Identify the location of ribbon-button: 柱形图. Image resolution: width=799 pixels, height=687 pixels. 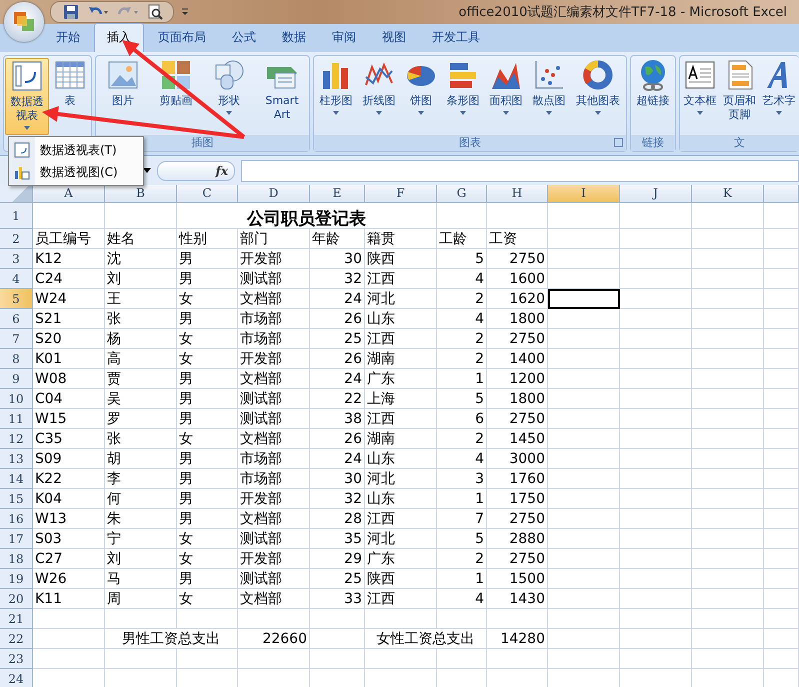
(336, 96).